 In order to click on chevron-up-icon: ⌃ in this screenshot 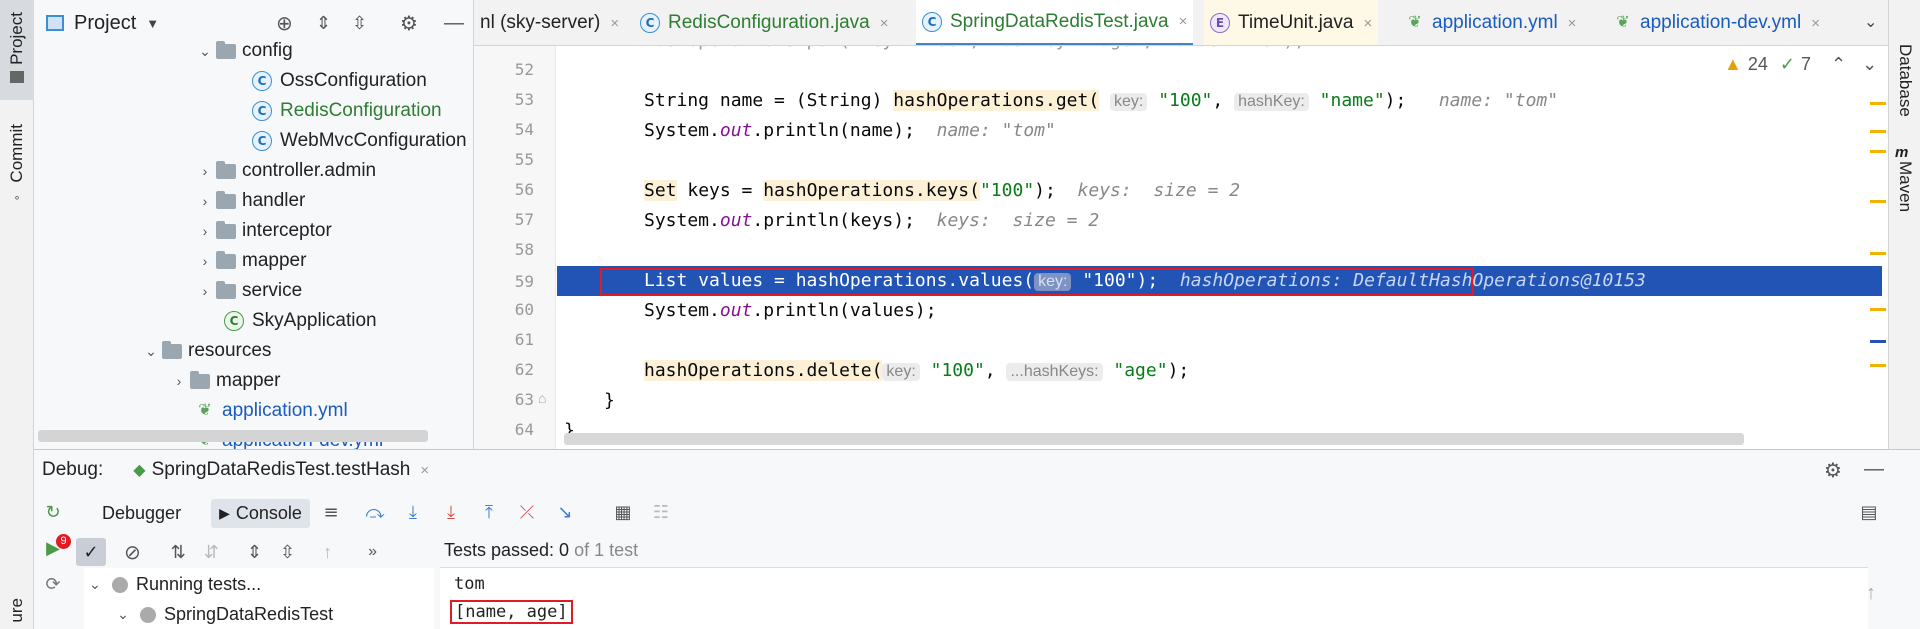, I will do `click(1838, 64)`.